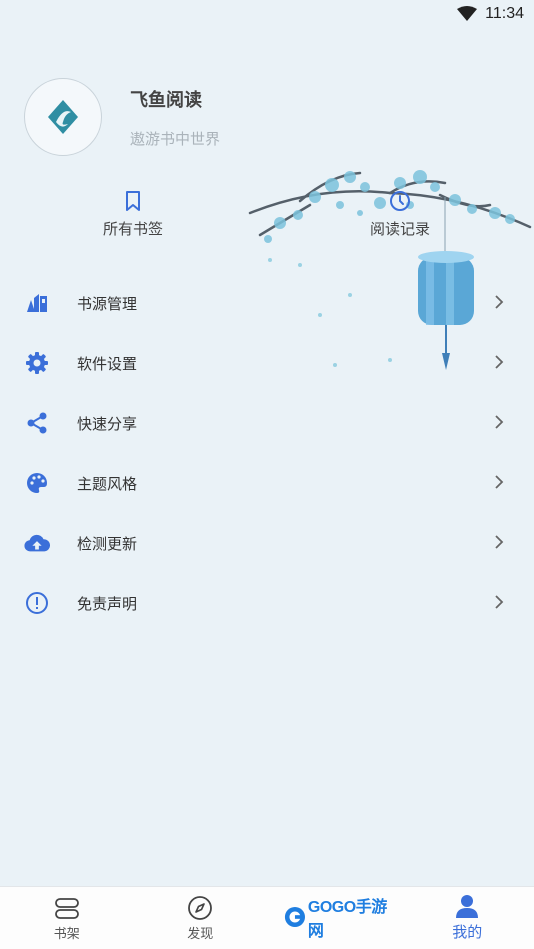 The image size is (534, 949). What do you see at coordinates (467, 932) in the screenshot?
I see `nav-label: 我的` at bounding box center [467, 932].